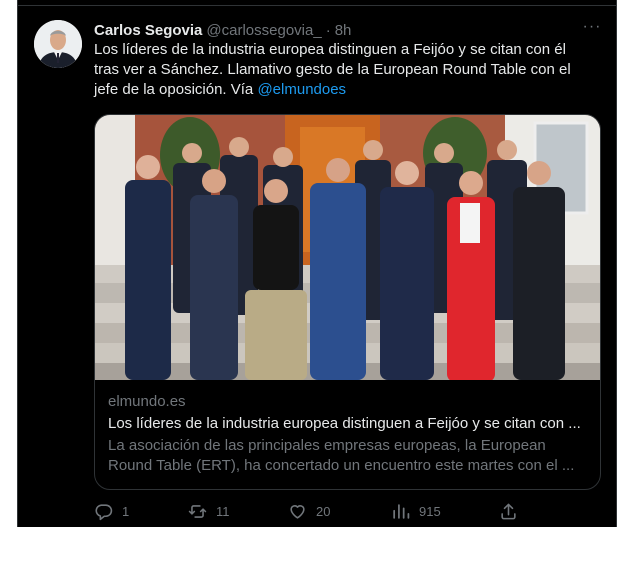 The width and height of the screenshot is (624, 573). I want to click on avatar, so click(58, 44).